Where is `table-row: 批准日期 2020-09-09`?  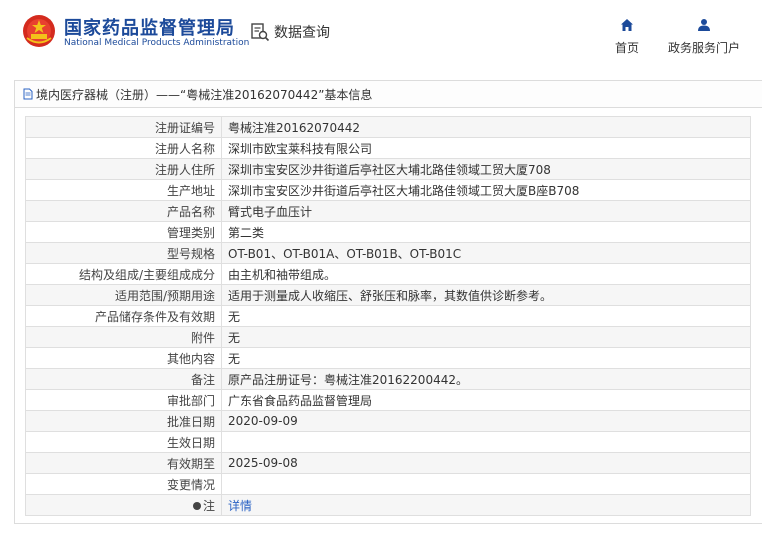
table-row: 批准日期 2020-09-09 is located at coordinates (388, 421).